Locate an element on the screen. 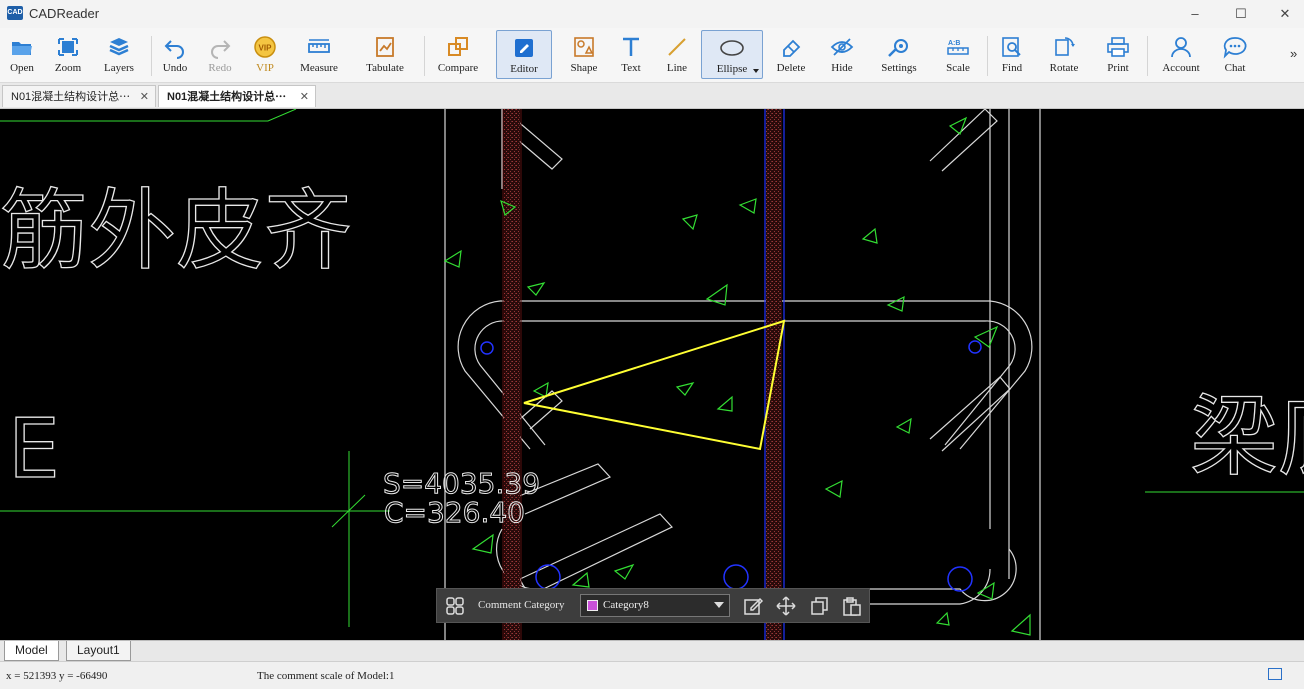 This screenshot has width=1304, height=689. table-chart-icon is located at coordinates (385, 47).